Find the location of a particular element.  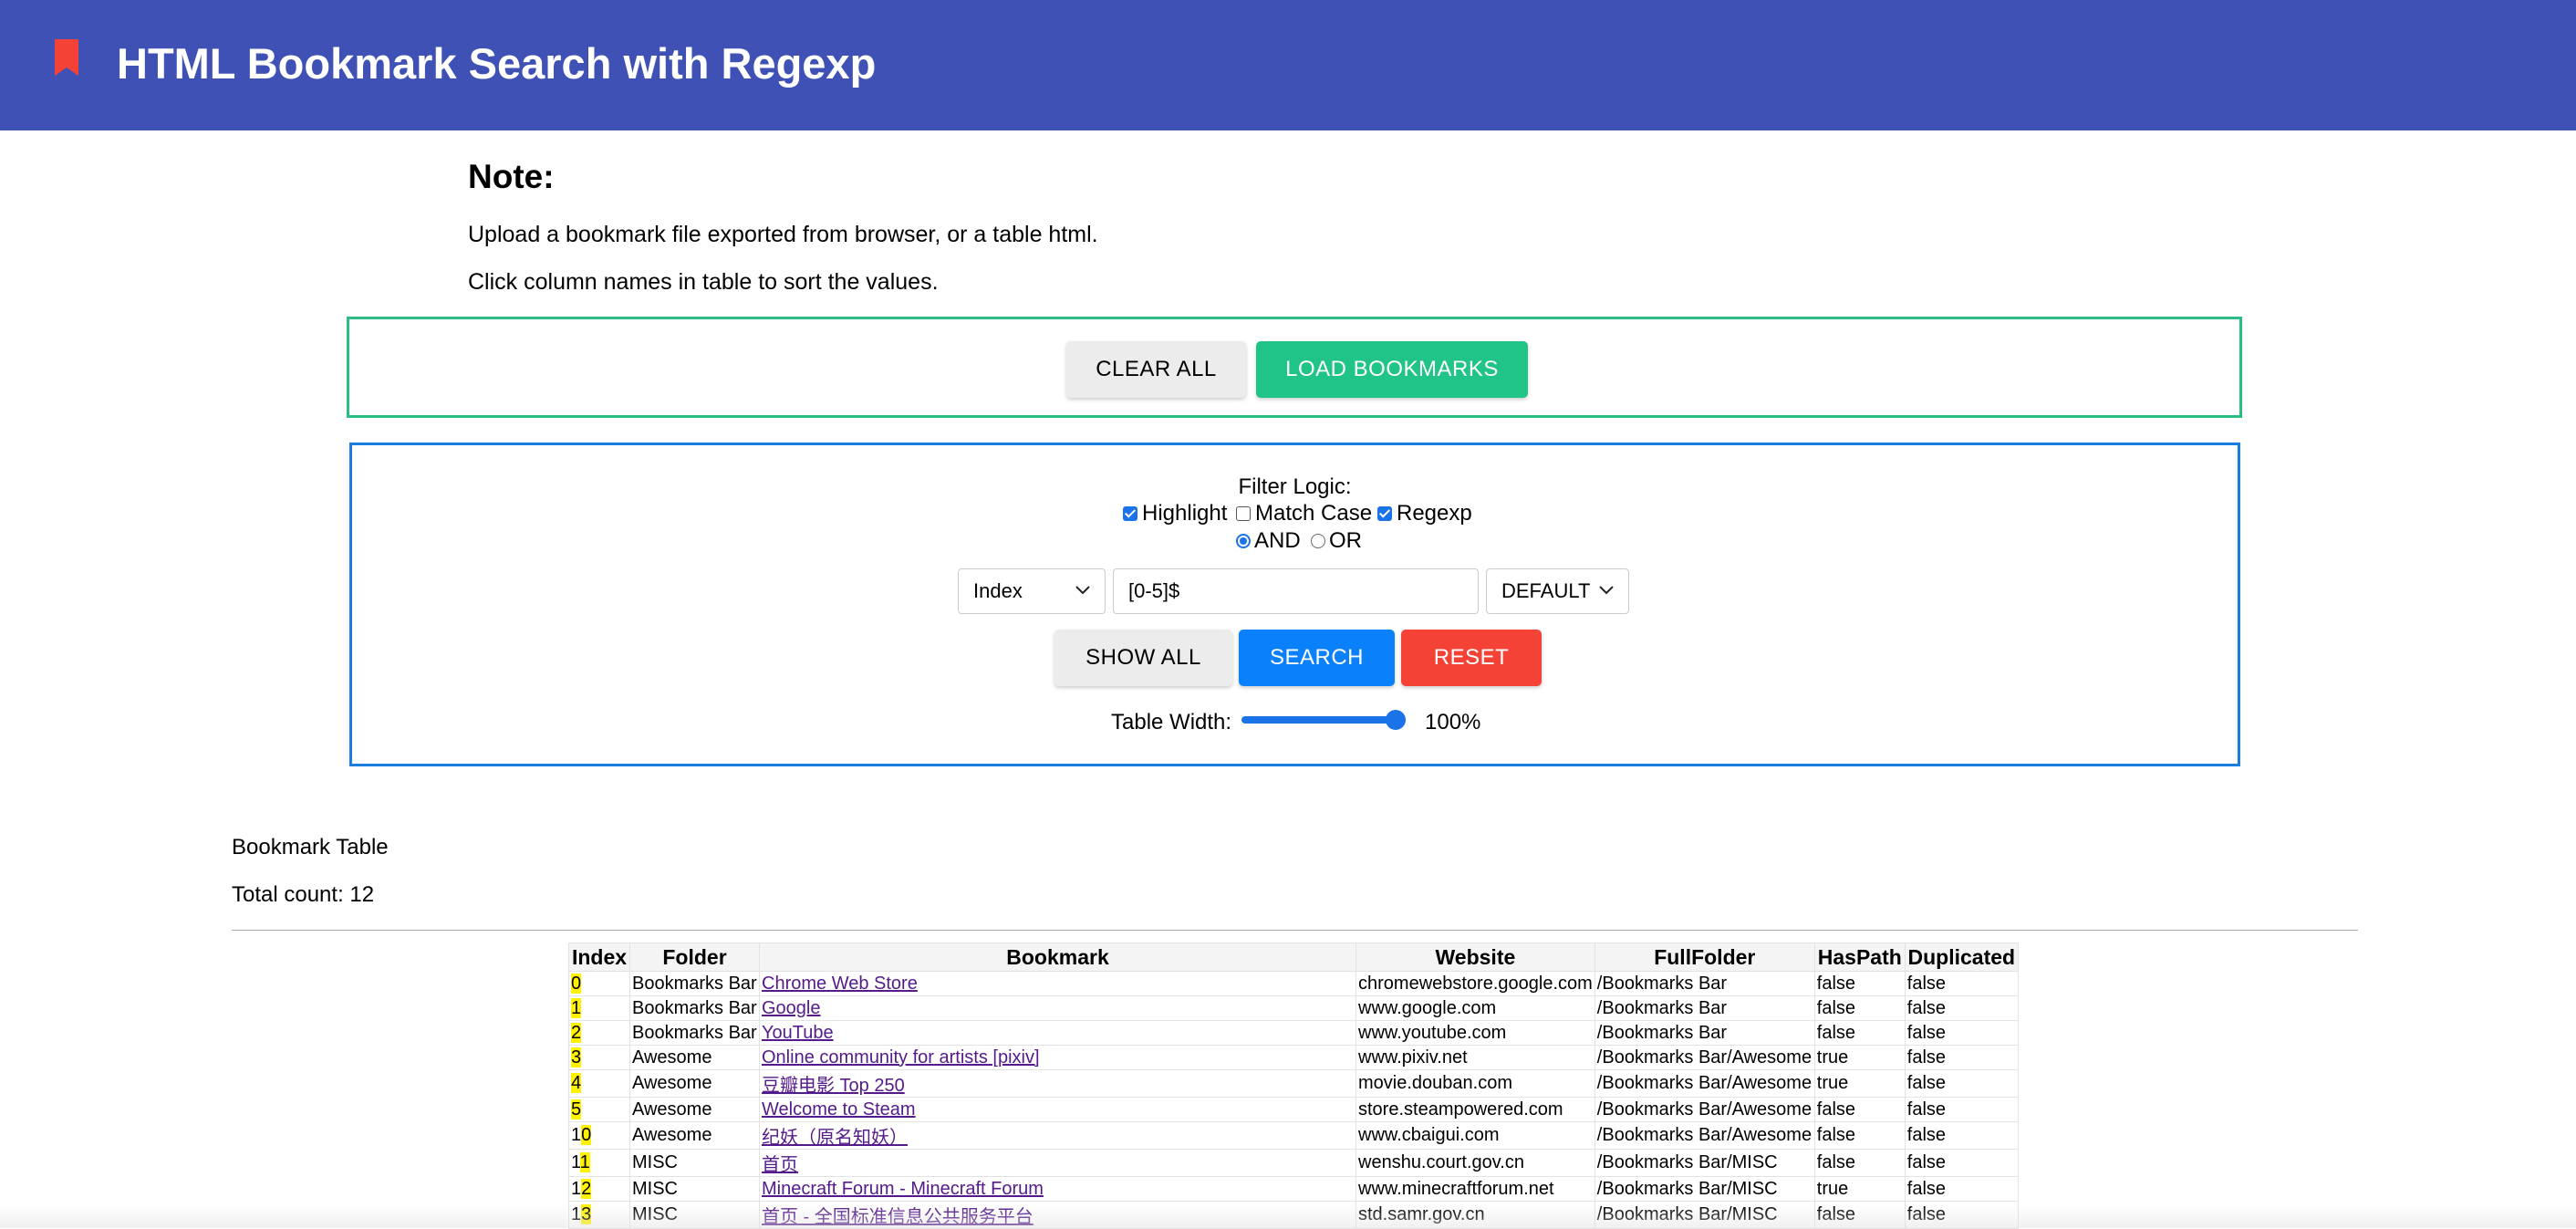

column-header-duplicated: Duplicated is located at coordinates (1961, 957).